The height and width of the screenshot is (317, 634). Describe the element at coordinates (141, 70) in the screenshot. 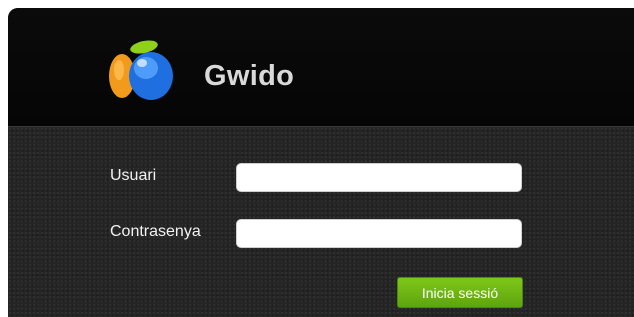

I see `gwido-logo-icon` at that location.